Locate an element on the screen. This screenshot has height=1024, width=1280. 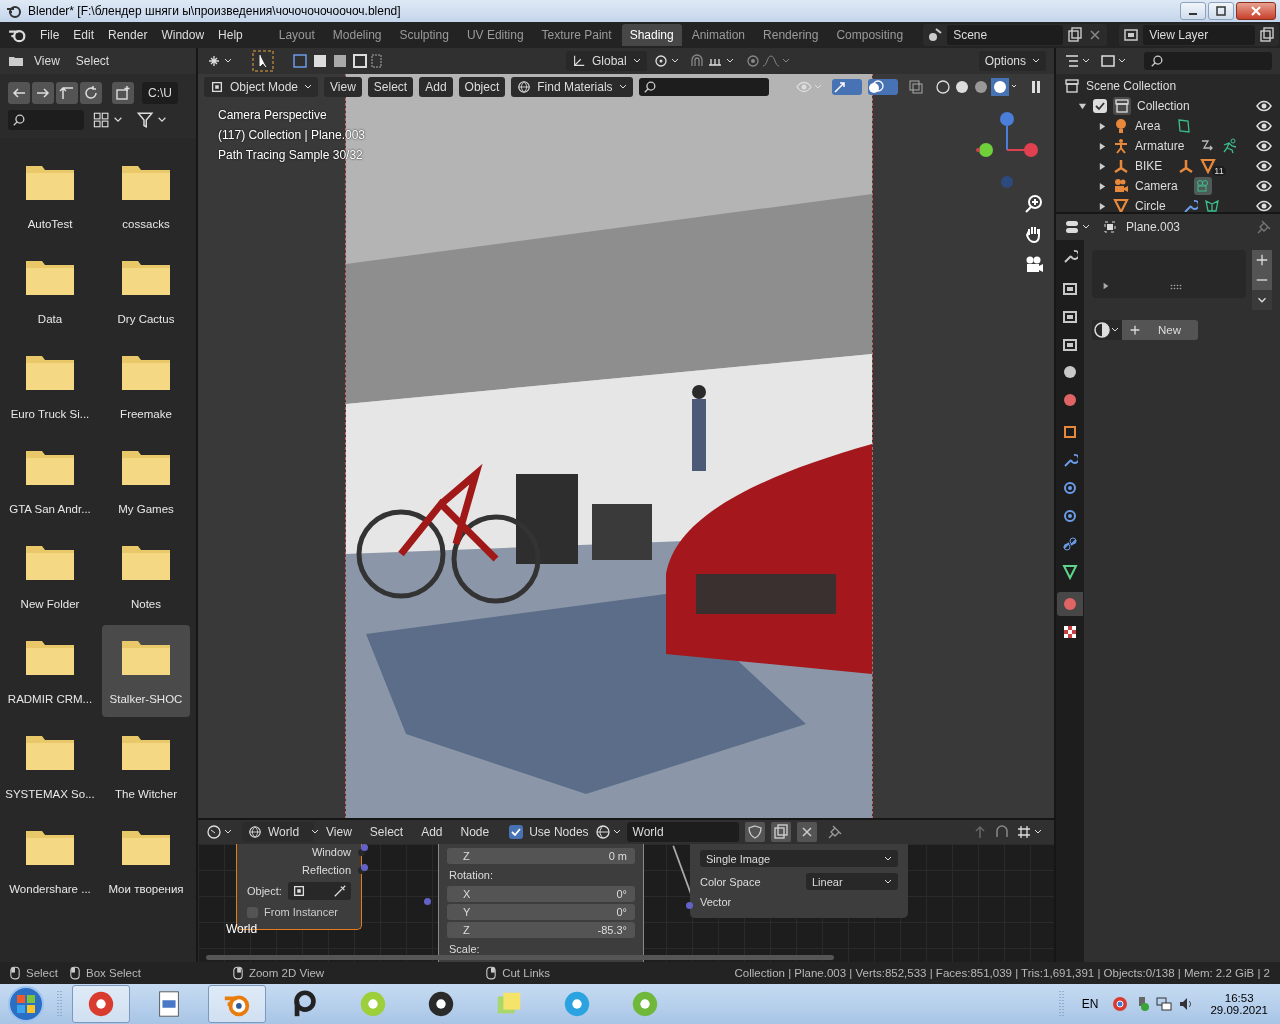
folder-item: Dry Cactus is located at coordinates (146, 291).